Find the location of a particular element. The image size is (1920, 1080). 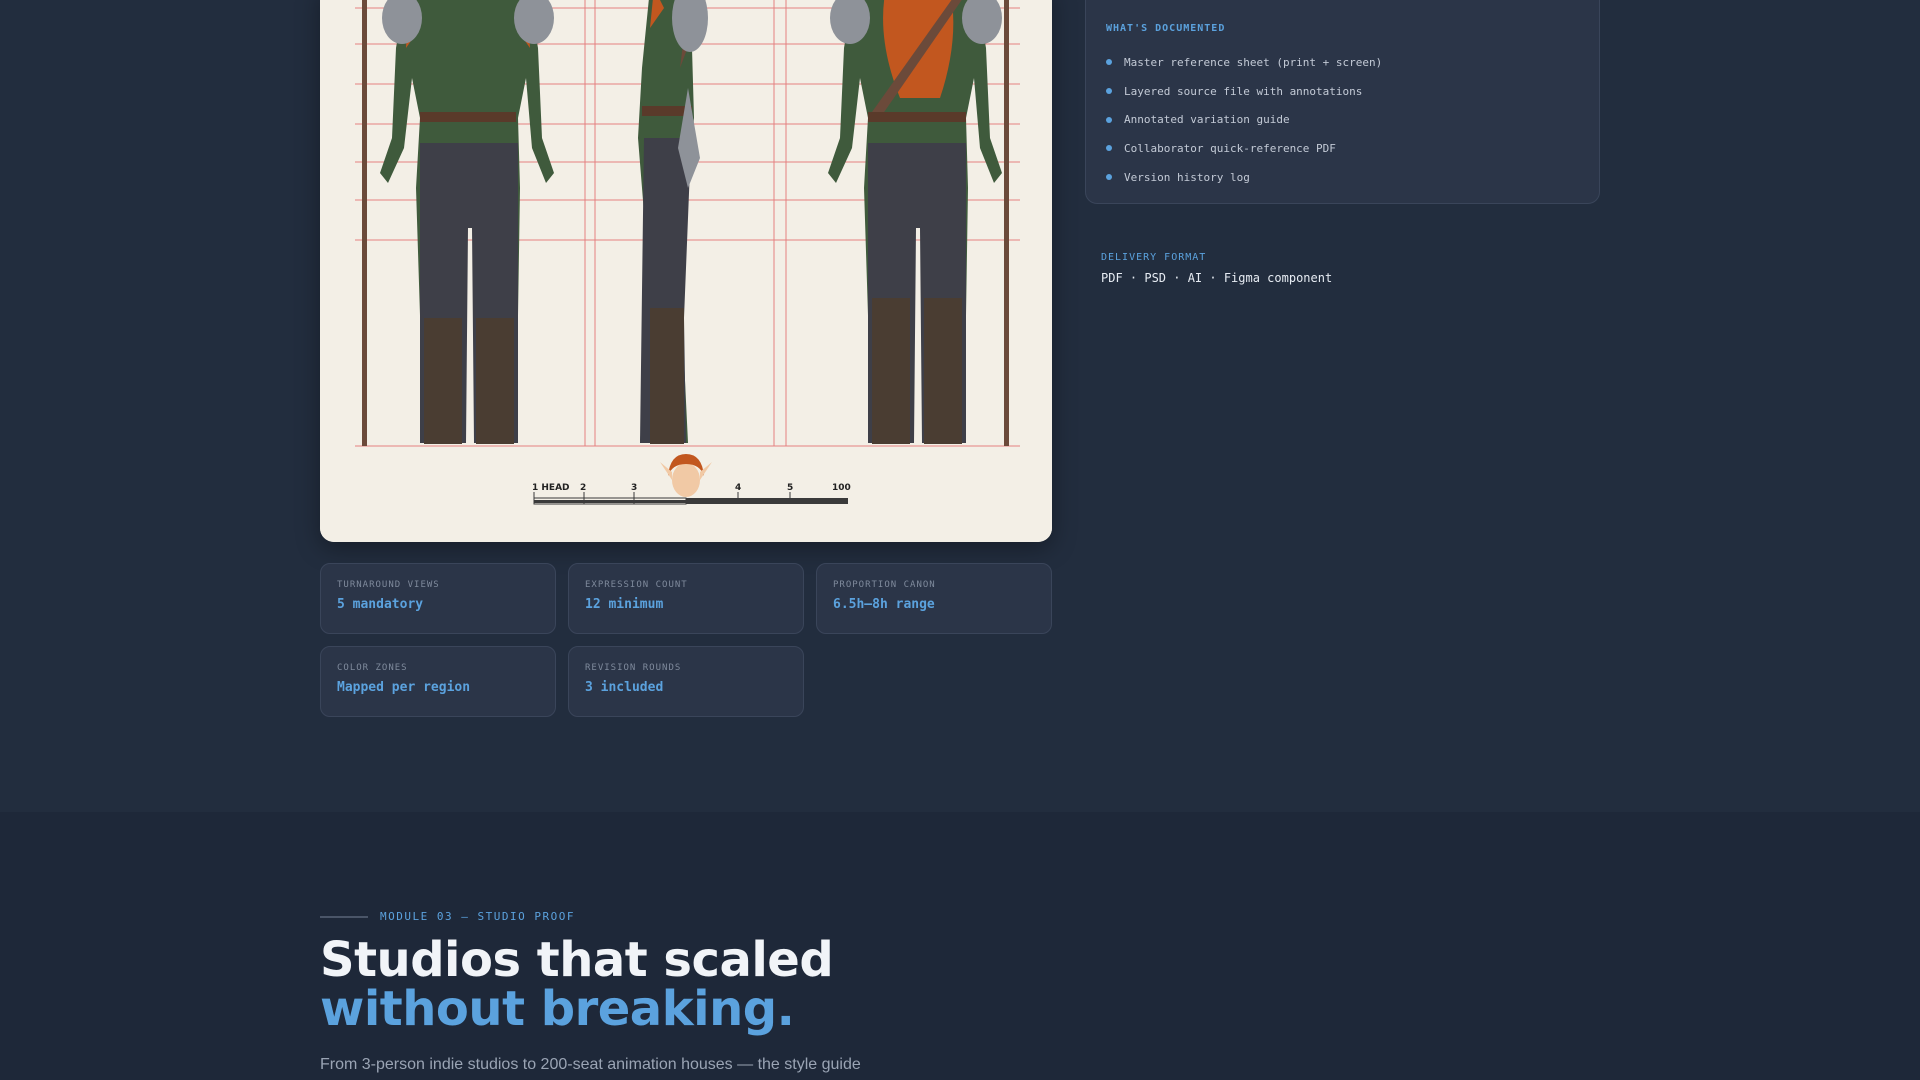

section-headline: Studios that scaled without breaking. is located at coordinates (577, 984).